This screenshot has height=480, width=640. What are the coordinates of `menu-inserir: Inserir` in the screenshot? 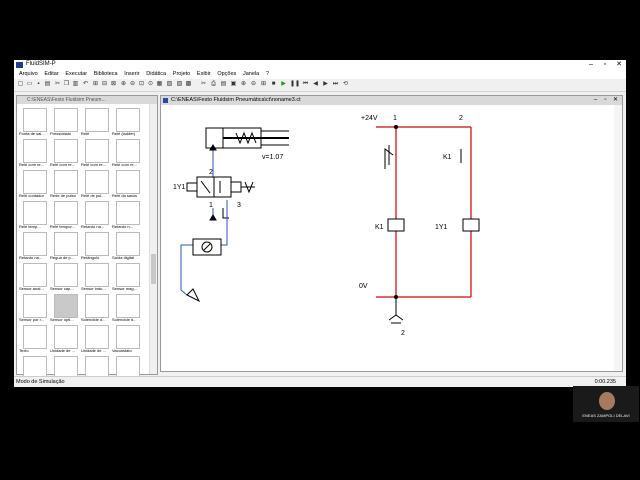 It's located at (131, 74).